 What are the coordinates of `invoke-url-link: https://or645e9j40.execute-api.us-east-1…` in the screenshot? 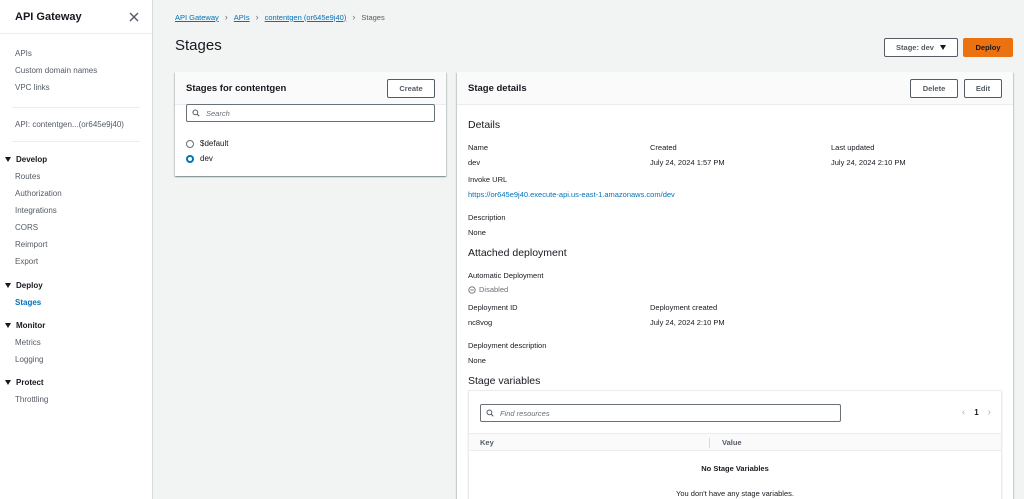 It's located at (571, 194).